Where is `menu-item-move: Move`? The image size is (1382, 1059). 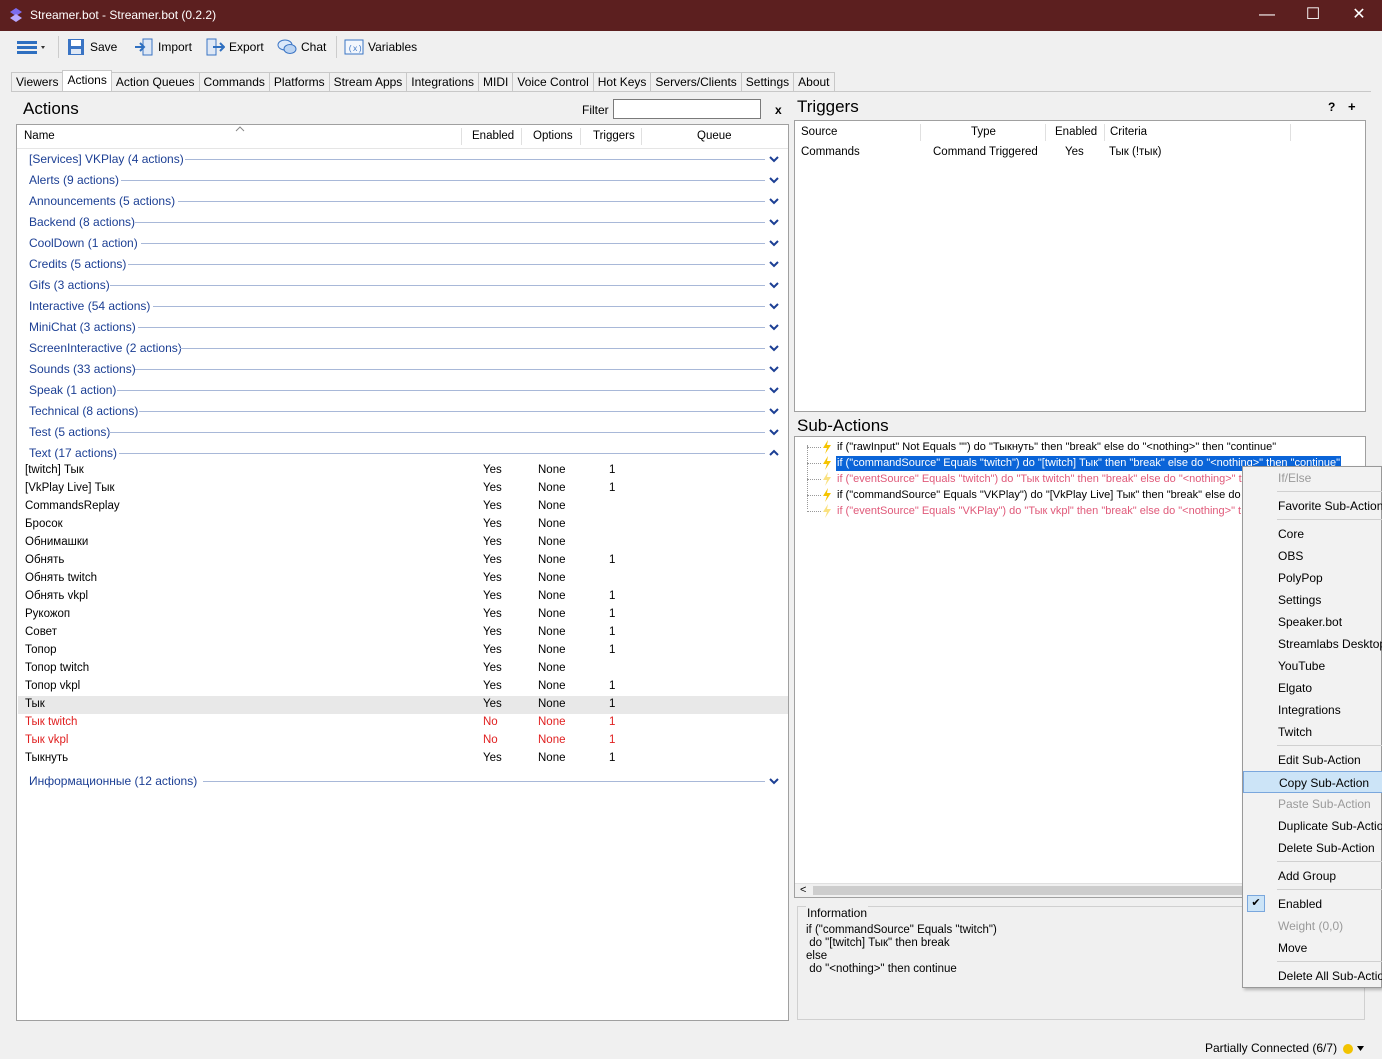
menu-item-move: Move is located at coordinates (1312, 948).